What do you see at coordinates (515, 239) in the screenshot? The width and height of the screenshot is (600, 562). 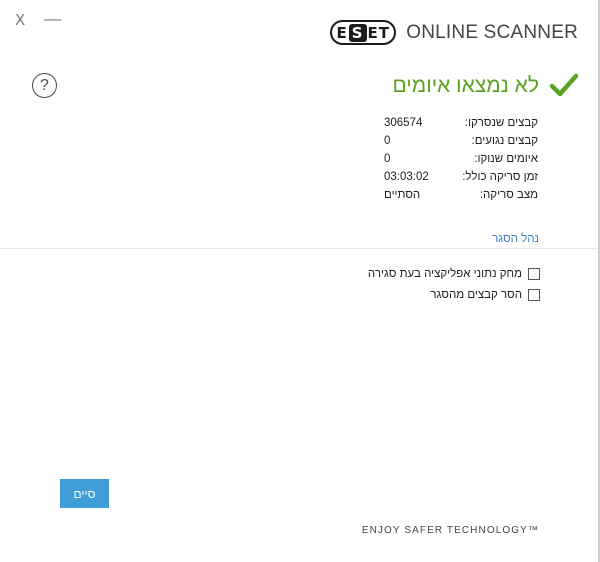 I see `manage-quarantine-link: נהל הסגר` at bounding box center [515, 239].